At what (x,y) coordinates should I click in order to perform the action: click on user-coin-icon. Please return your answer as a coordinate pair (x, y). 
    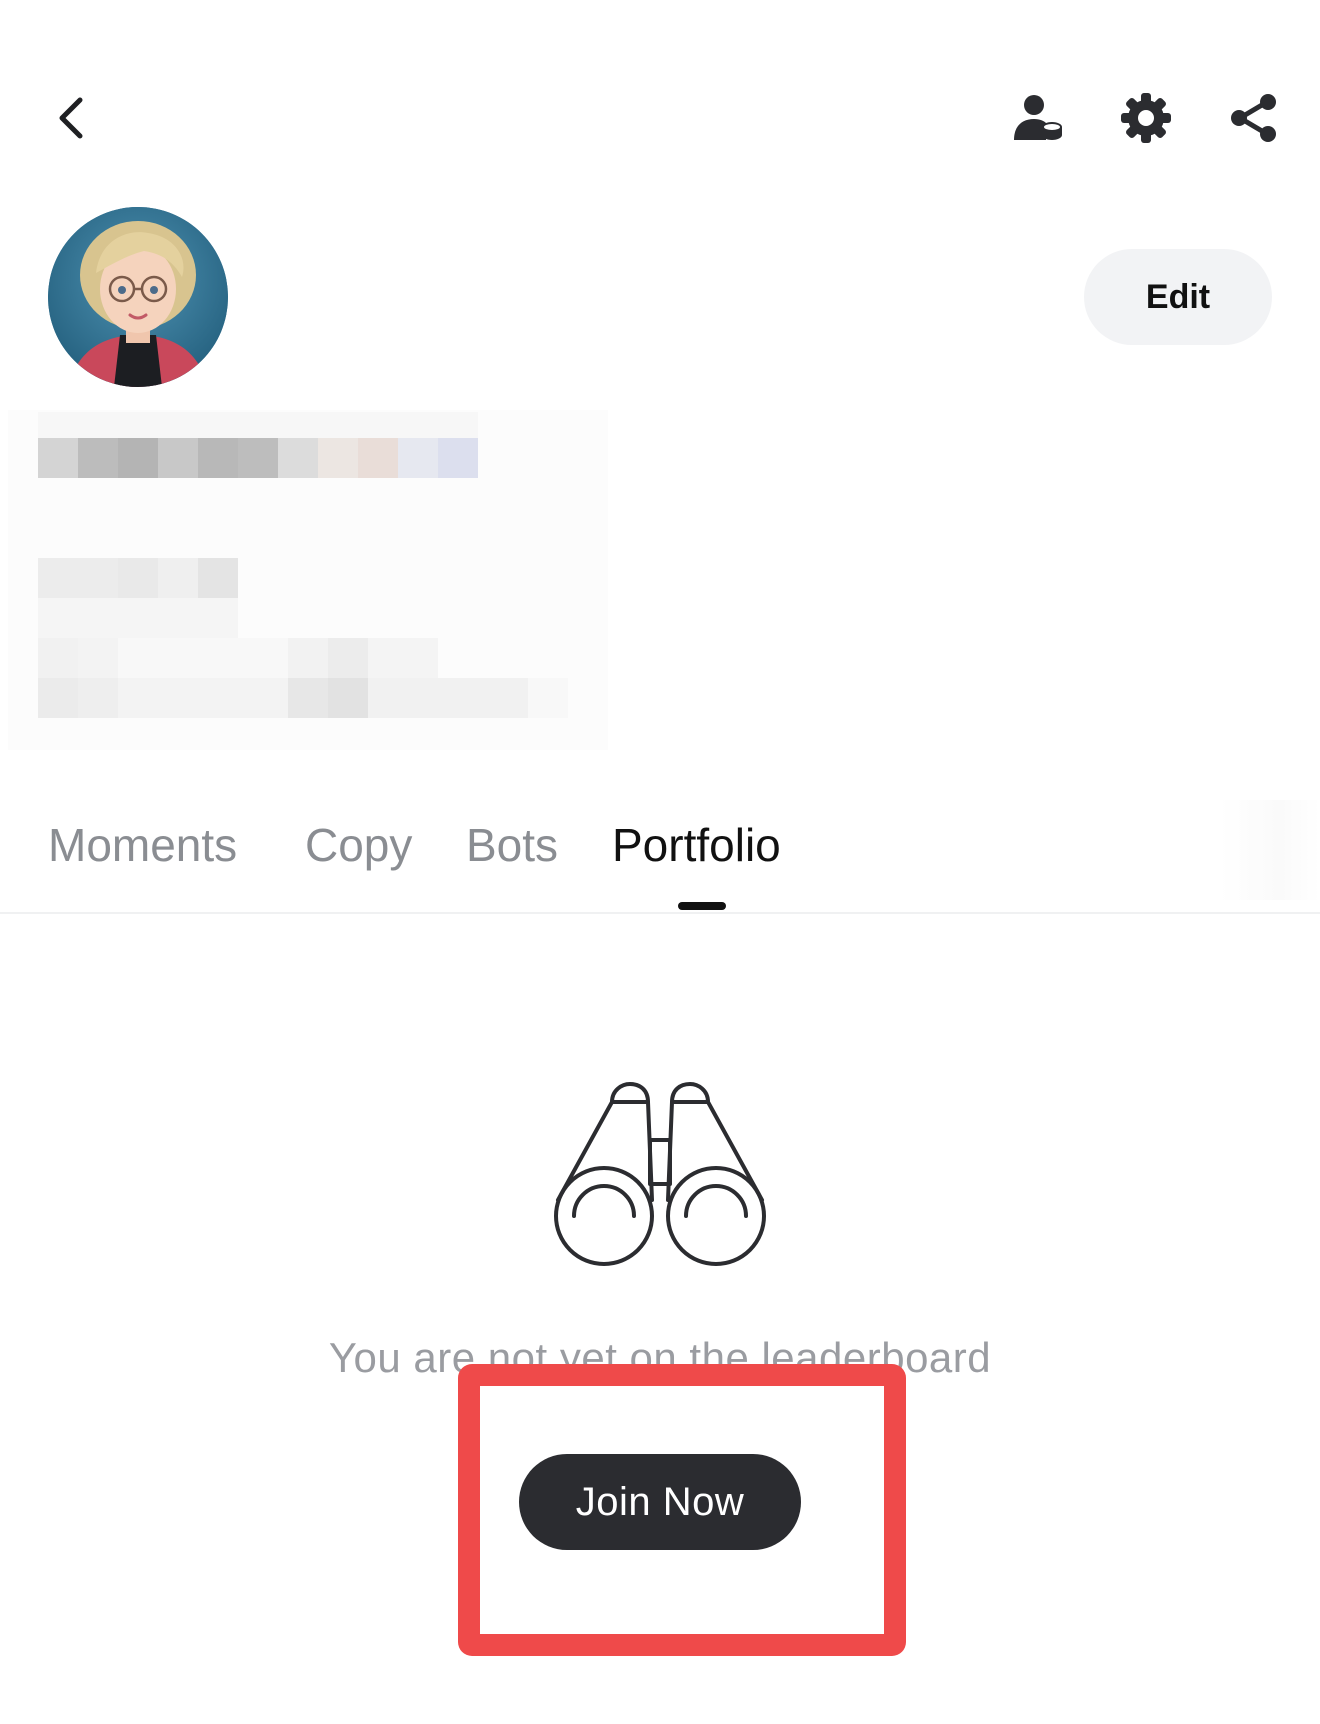
    Looking at the image, I should click on (1038, 117).